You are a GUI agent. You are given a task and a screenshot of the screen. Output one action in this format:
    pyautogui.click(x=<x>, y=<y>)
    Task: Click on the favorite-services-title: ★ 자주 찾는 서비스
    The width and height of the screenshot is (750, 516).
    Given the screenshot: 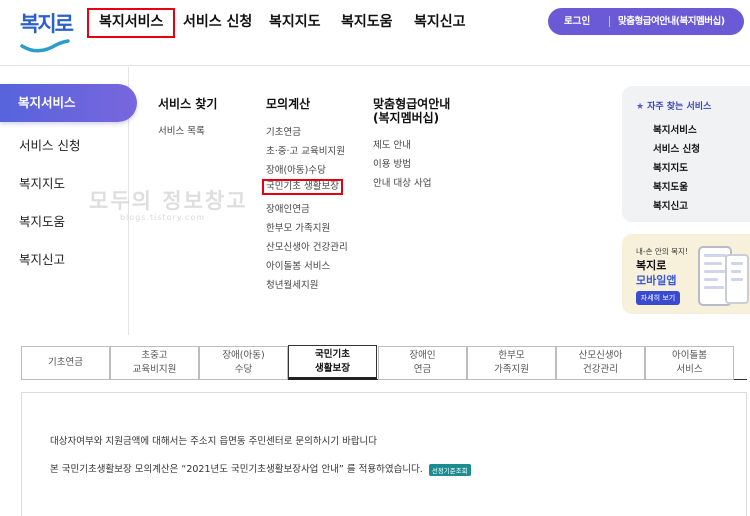 What is the action you would take?
    pyautogui.click(x=673, y=105)
    